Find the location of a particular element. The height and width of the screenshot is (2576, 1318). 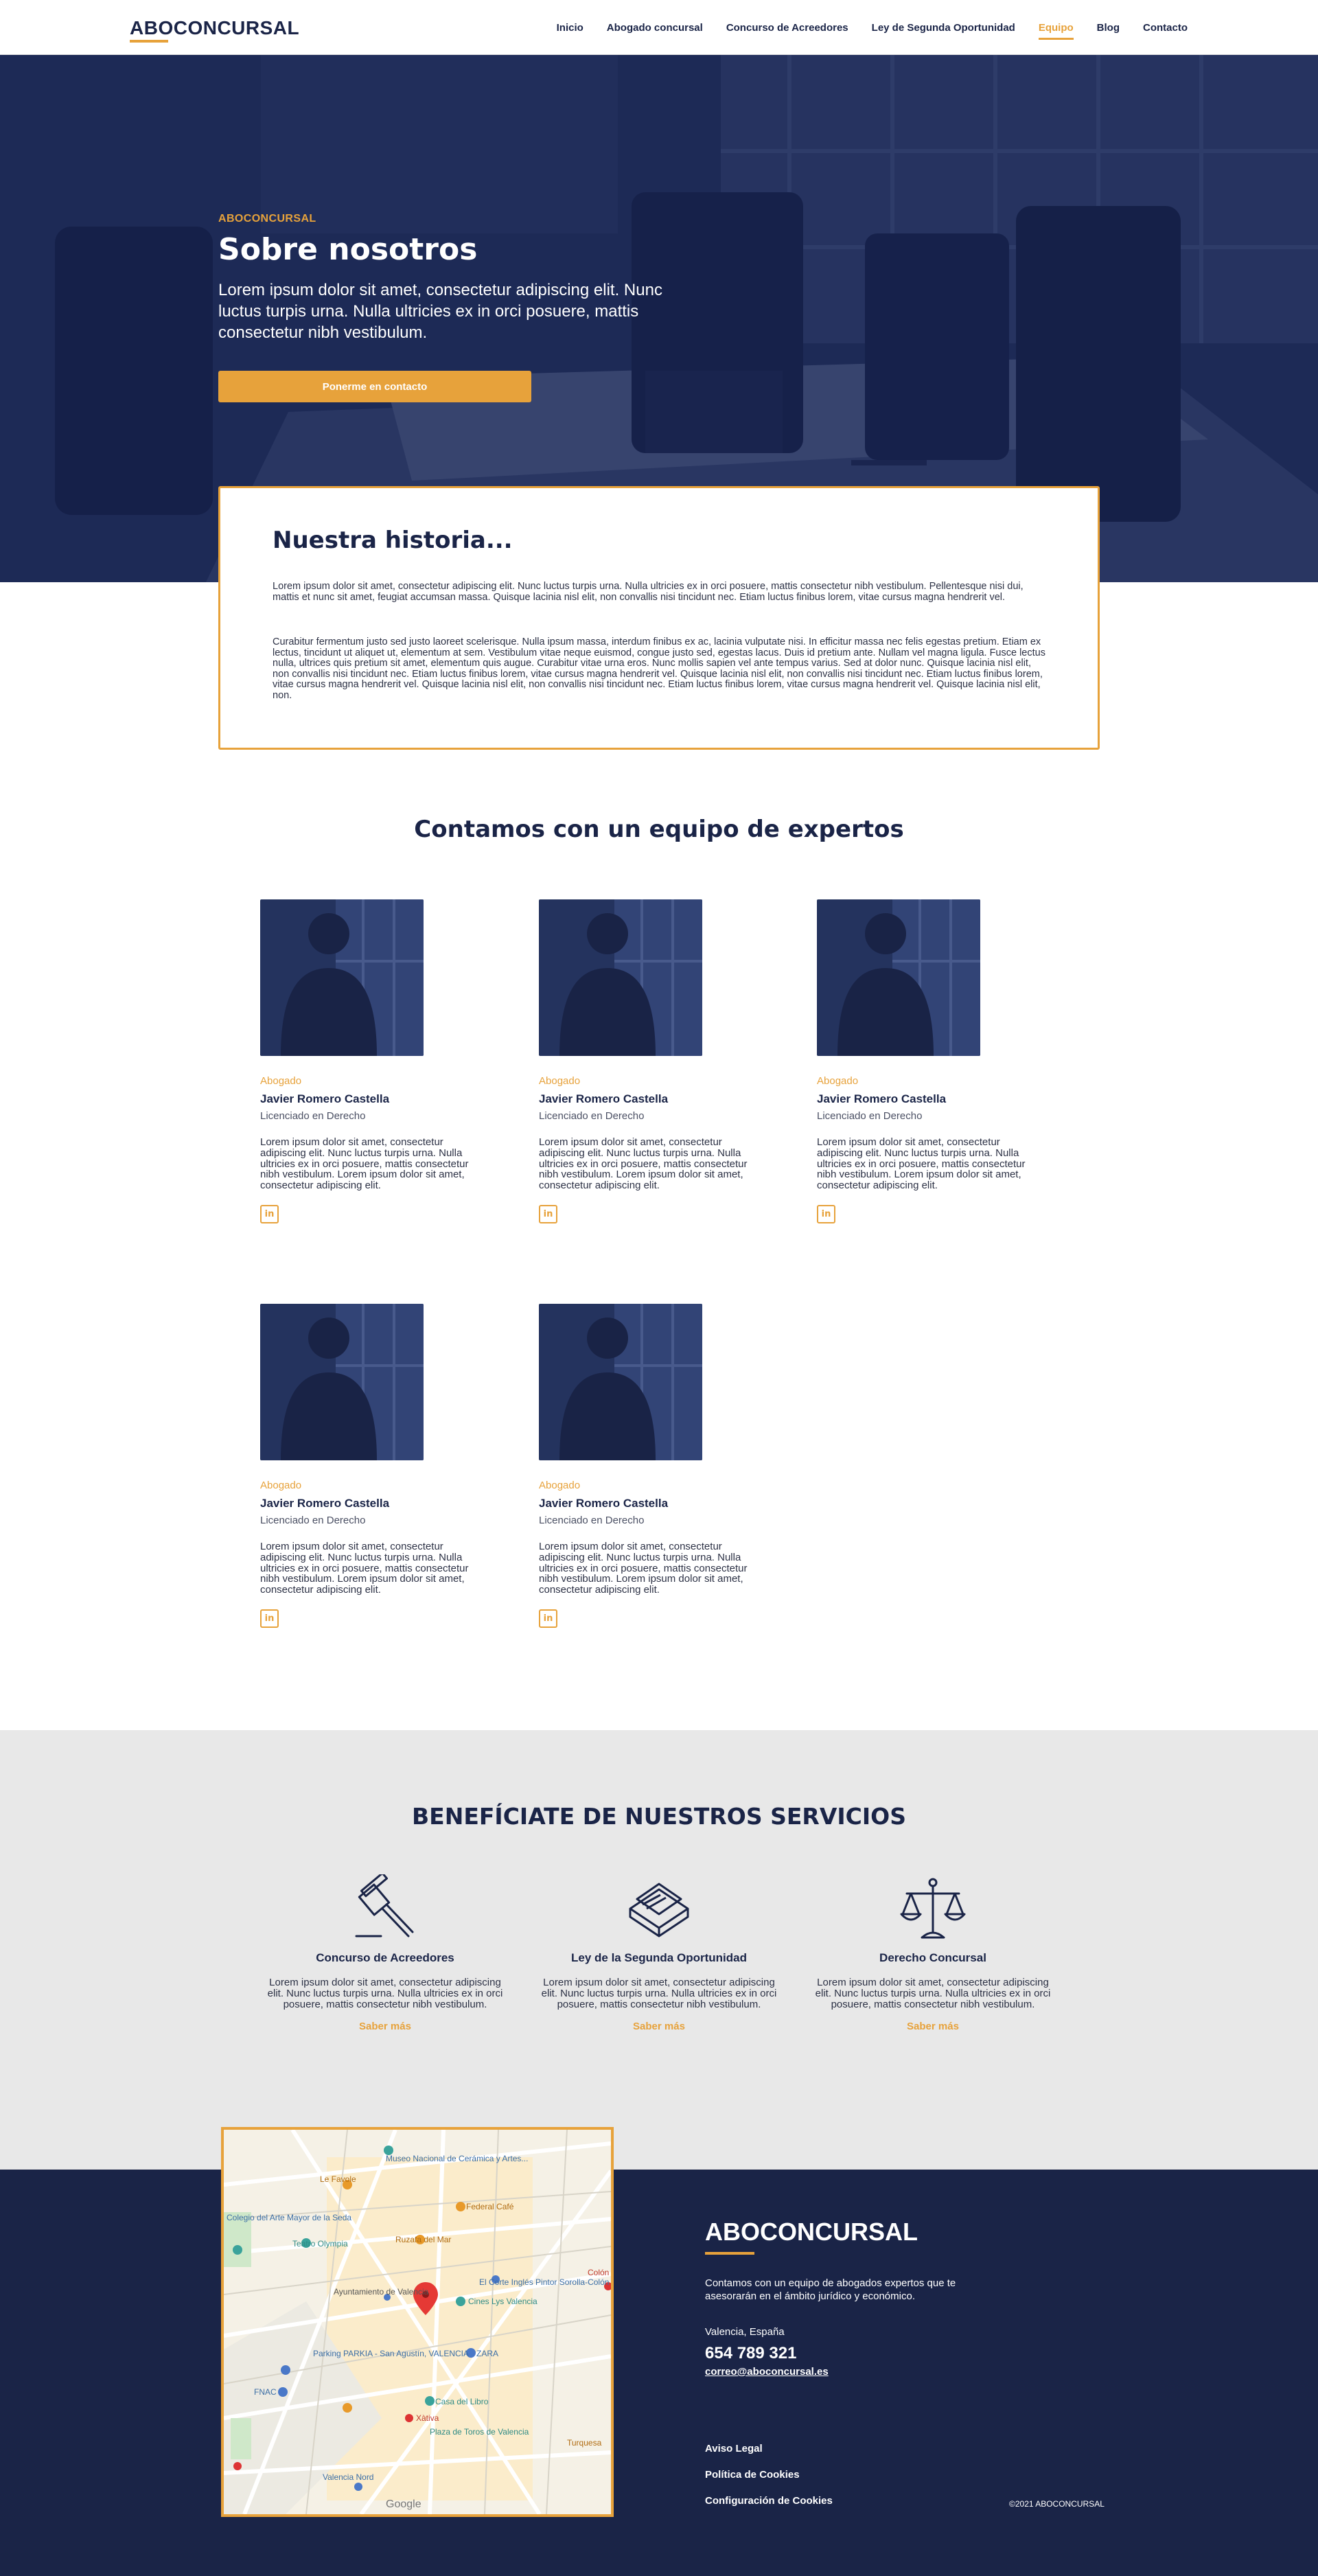

footer-city: Valencia, España is located at coordinates (745, 2332).